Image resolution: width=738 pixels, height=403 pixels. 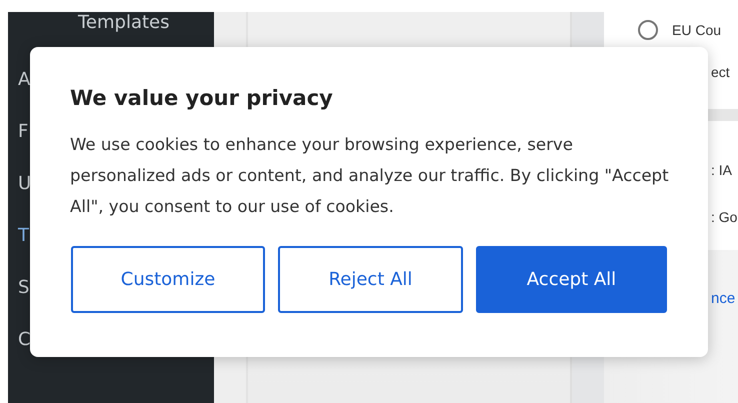 I want to click on reject-button: Reject All, so click(x=370, y=279).